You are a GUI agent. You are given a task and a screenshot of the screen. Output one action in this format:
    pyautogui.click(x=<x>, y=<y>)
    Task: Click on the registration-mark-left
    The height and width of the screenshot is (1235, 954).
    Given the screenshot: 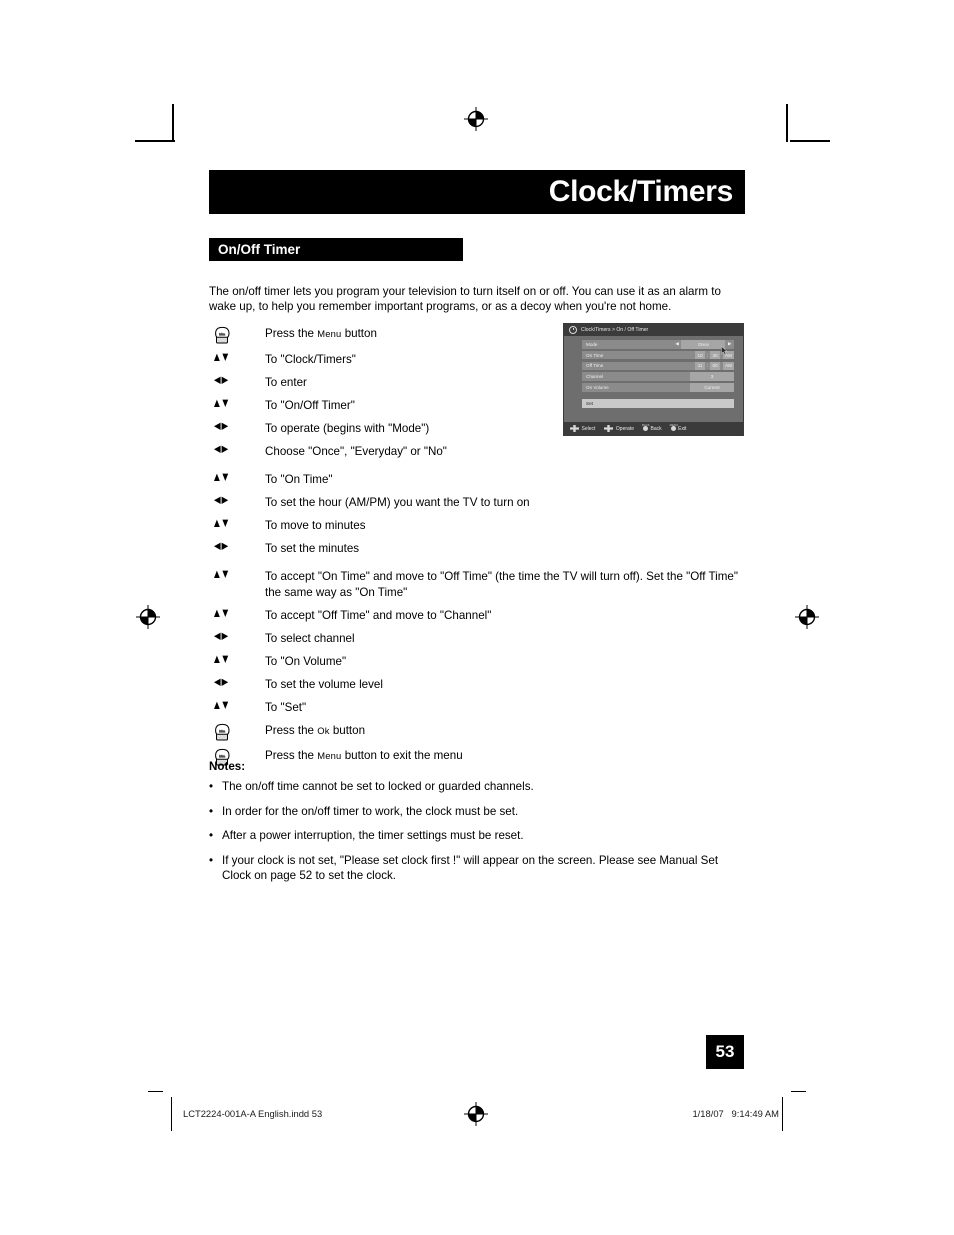 What is the action you would take?
    pyautogui.click(x=148, y=617)
    